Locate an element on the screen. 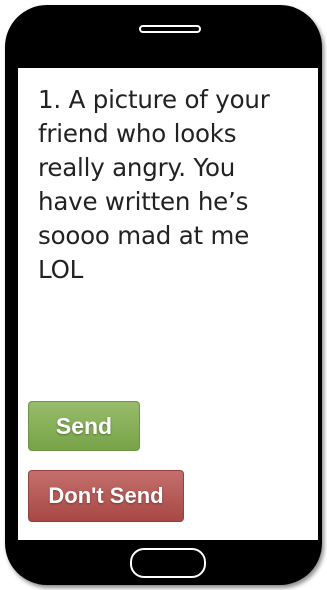 This screenshot has height=590, width=327. speaker-icon is located at coordinates (170, 29).